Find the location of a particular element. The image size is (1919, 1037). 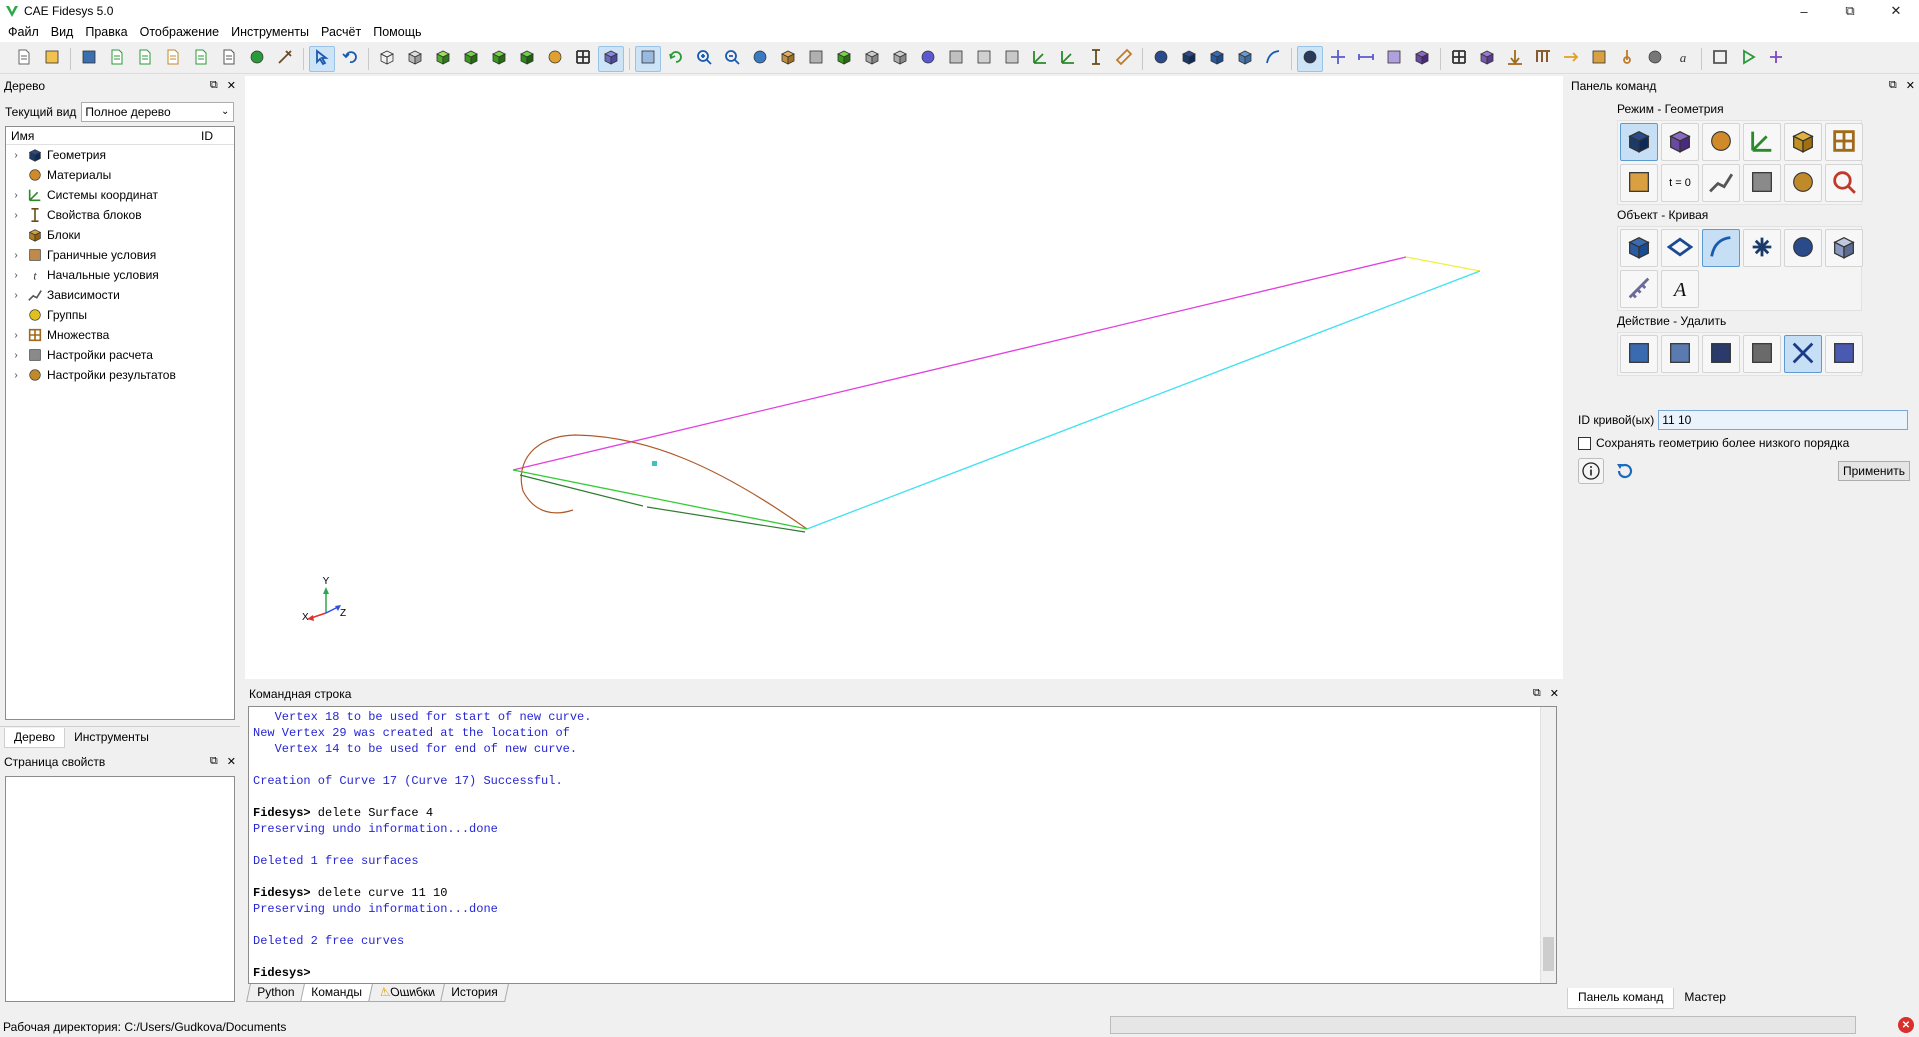

volume-object-button is located at coordinates (1639, 248).